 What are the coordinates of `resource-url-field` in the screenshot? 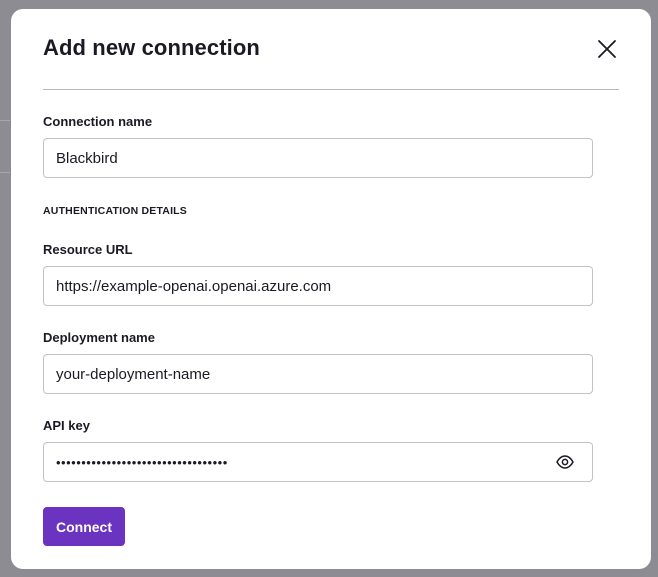 It's located at (318, 286).